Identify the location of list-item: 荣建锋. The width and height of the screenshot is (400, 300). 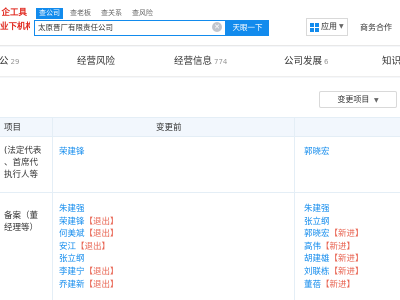
(72, 152).